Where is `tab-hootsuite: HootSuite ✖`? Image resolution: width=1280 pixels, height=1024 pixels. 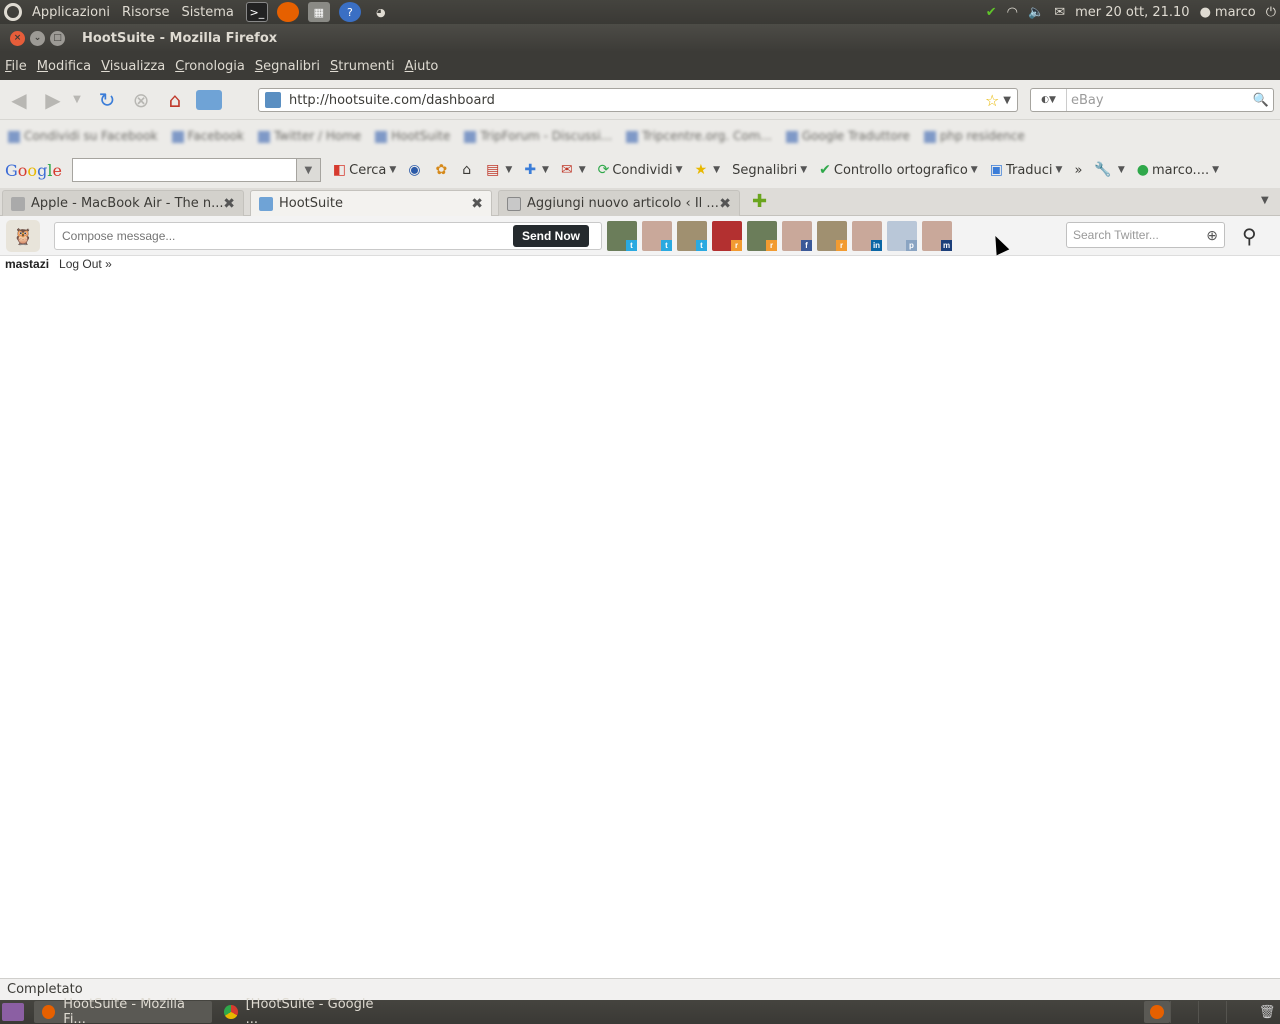 tab-hootsuite: HootSuite ✖ is located at coordinates (371, 203).